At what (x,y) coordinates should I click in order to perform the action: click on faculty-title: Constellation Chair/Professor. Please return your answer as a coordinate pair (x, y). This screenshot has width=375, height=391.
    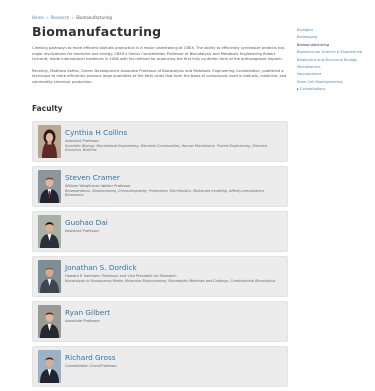
    Looking at the image, I should click on (91, 365).